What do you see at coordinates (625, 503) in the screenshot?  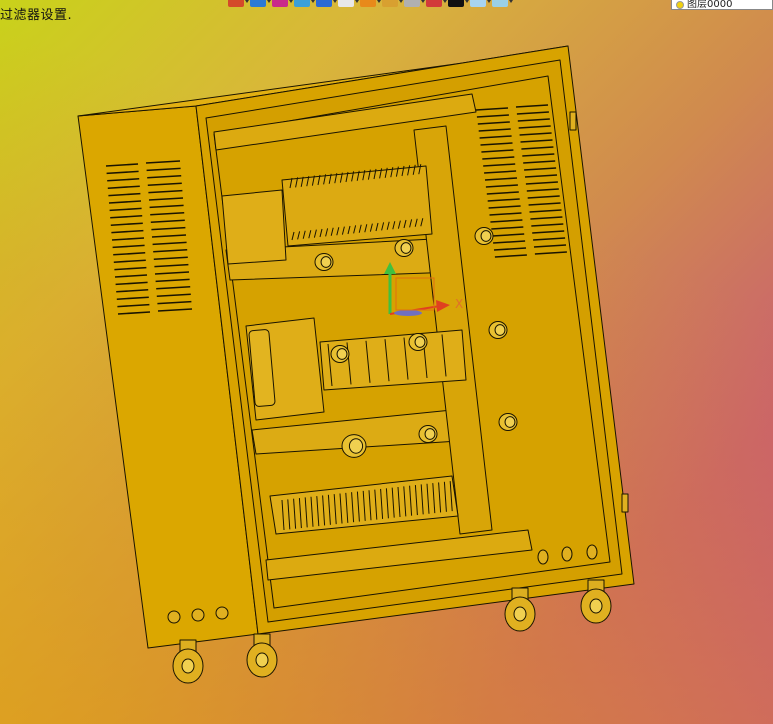 I see `hinge-bottom` at bounding box center [625, 503].